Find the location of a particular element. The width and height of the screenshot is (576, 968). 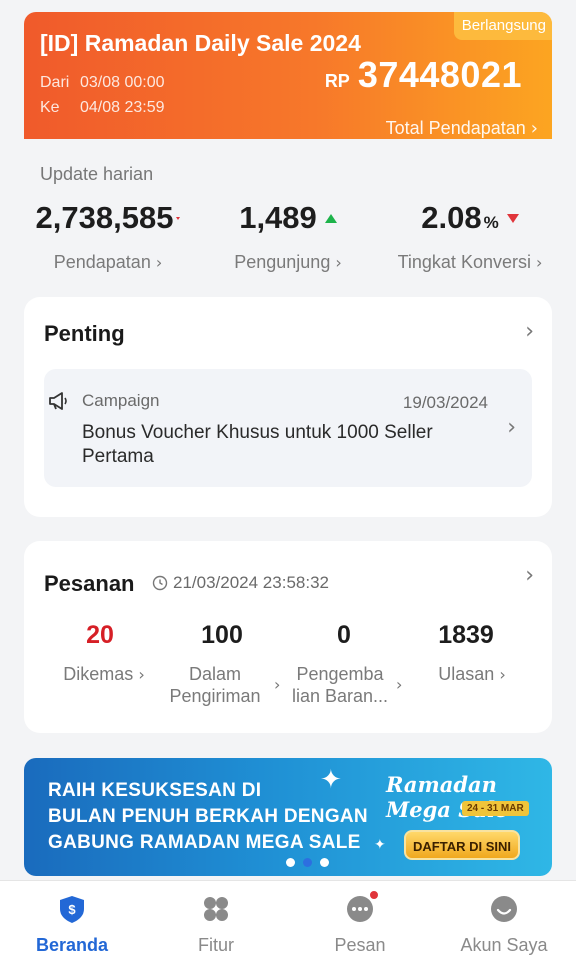

nav-home: $ Beranda is located at coordinates (72, 924).